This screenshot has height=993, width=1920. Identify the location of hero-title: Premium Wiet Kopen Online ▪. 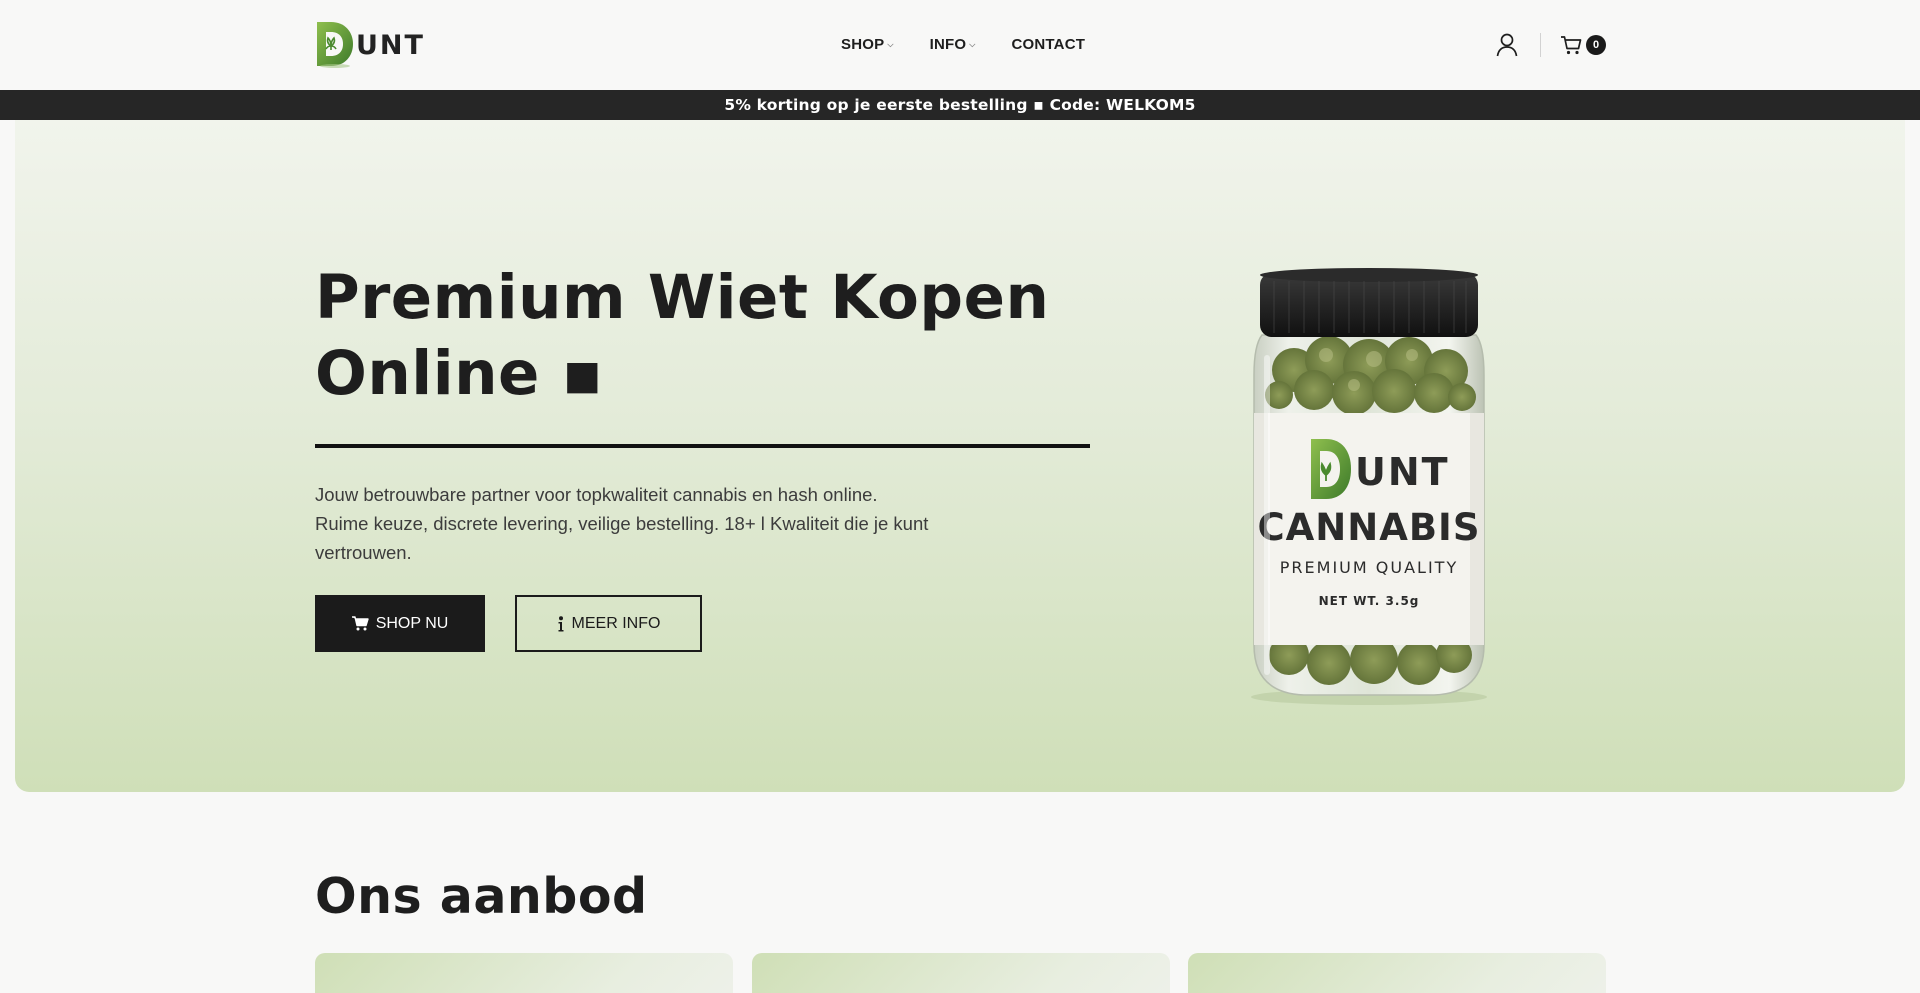
(715, 336).